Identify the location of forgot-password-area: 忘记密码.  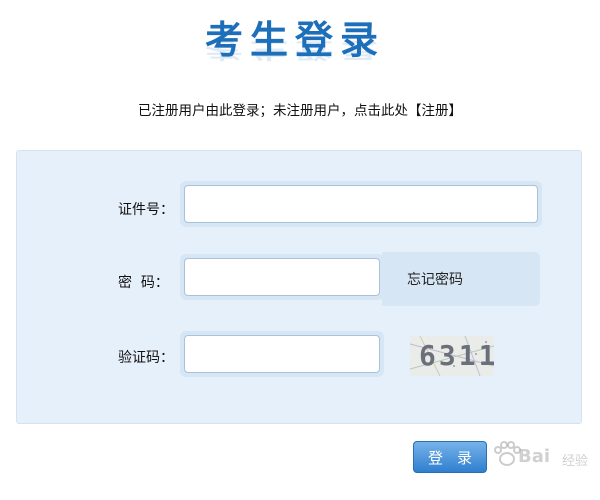
(461, 279).